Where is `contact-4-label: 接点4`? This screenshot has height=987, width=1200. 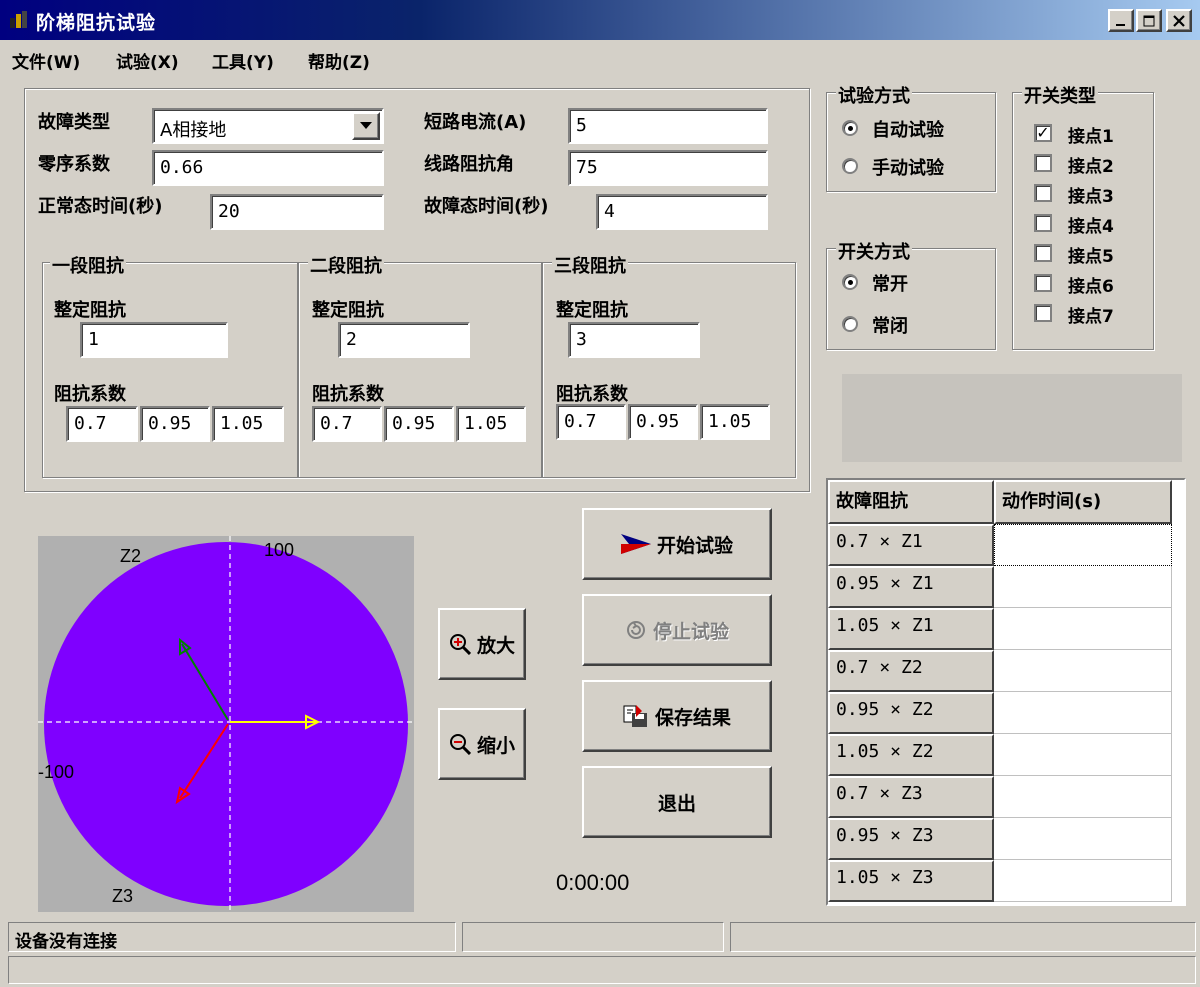 contact-4-label: 接点4 is located at coordinates (1091, 227).